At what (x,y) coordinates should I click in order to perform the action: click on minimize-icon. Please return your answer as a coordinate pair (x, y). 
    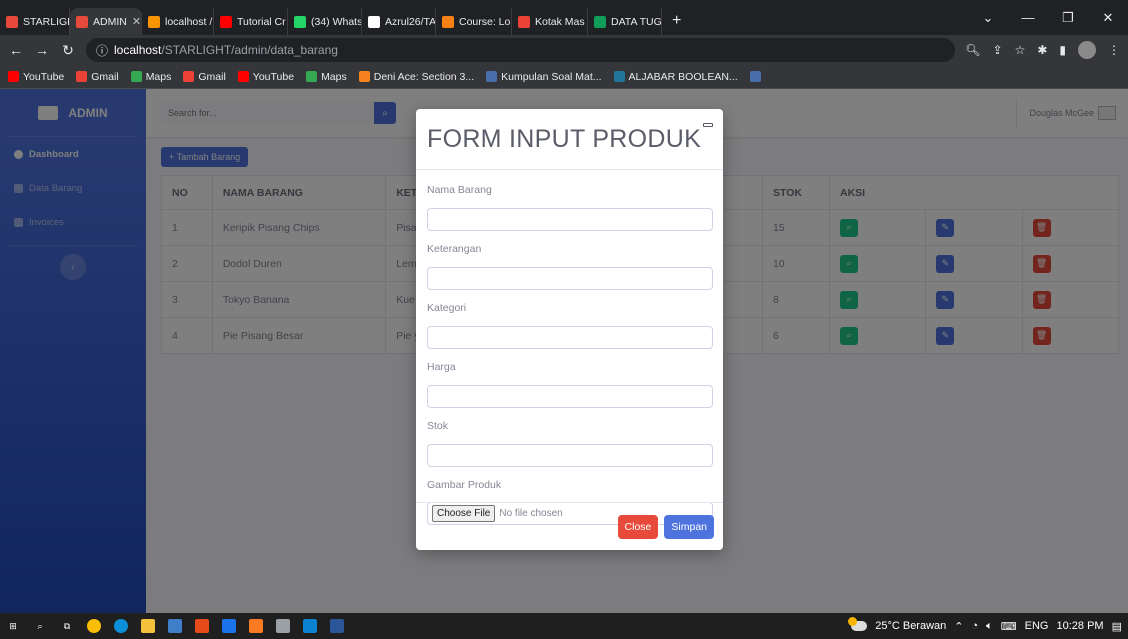
    Looking at the image, I should click on (708, 125).